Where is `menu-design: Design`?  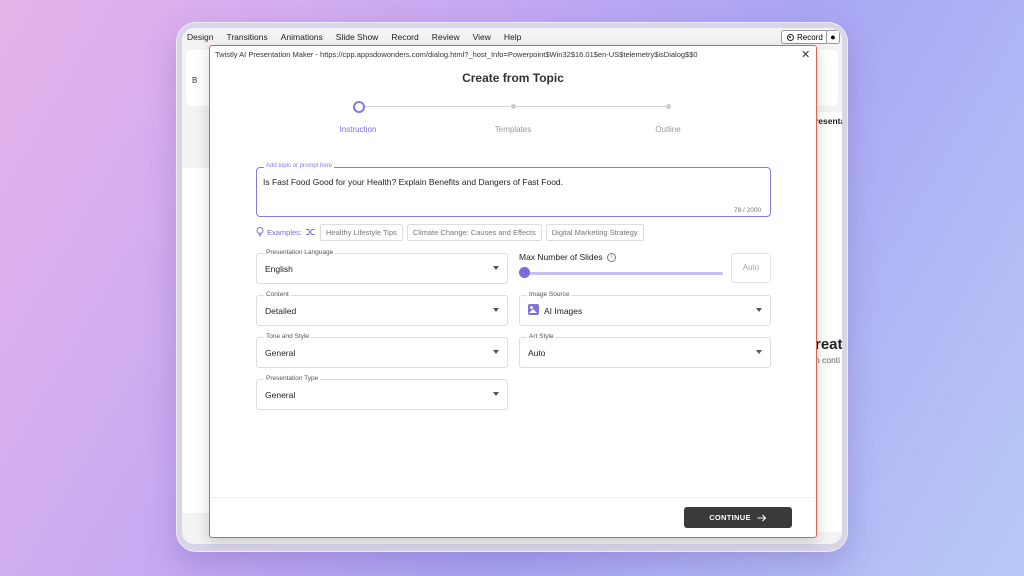 menu-design: Design is located at coordinates (200, 37).